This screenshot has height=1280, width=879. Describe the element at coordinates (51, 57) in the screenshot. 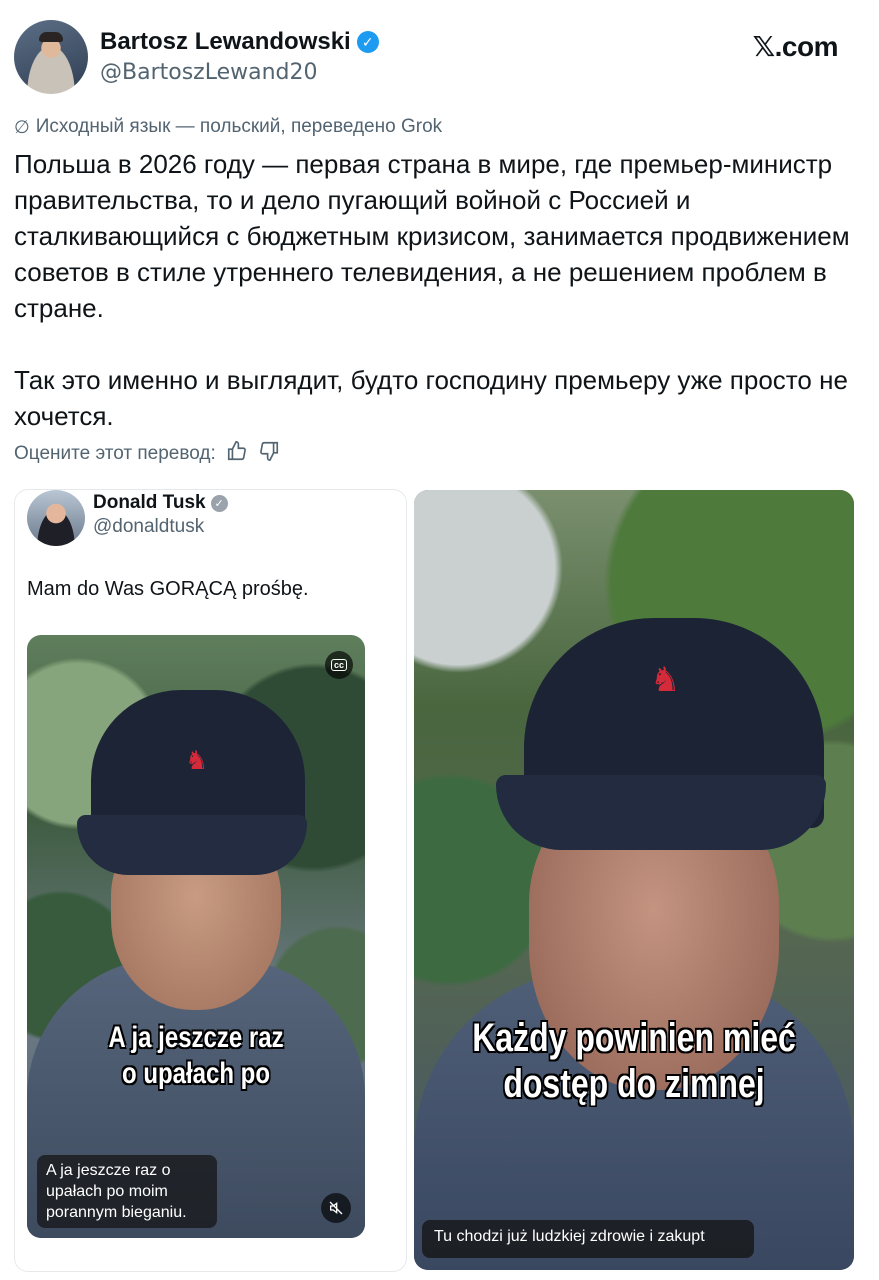

I see `author-avatar` at that location.